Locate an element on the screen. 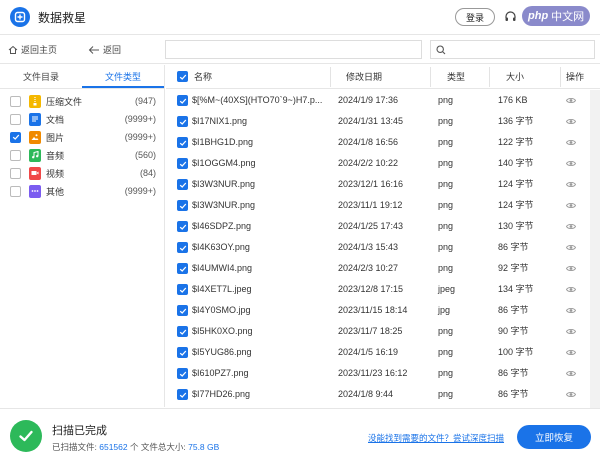  table-row: $I3W3NUR.png 2023/12/1 16:16 png 124 字节 is located at coordinates (383, 184).